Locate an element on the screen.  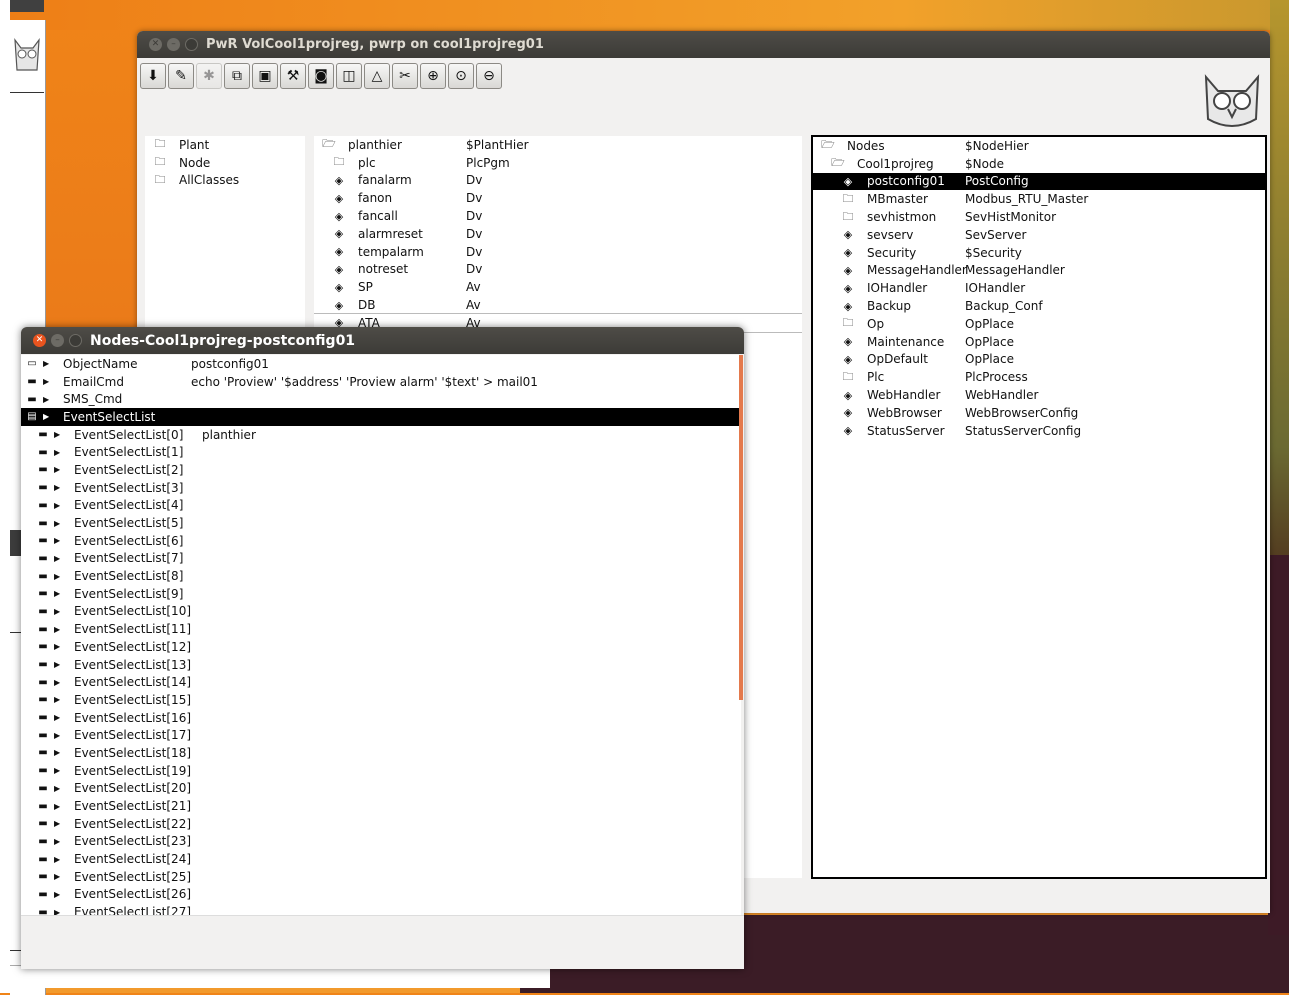
tree-row: ◈ Security $Security is located at coordinates (1039, 253).